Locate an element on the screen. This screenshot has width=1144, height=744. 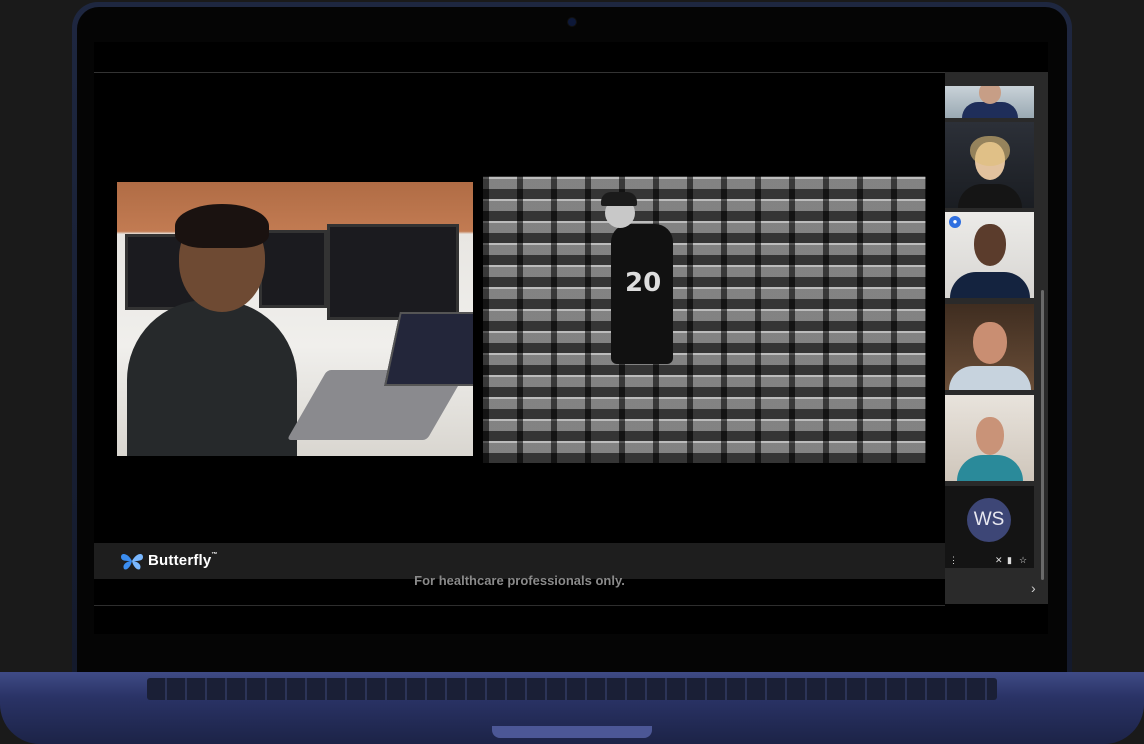
butterfly-icon is located at coordinates (132, 561).